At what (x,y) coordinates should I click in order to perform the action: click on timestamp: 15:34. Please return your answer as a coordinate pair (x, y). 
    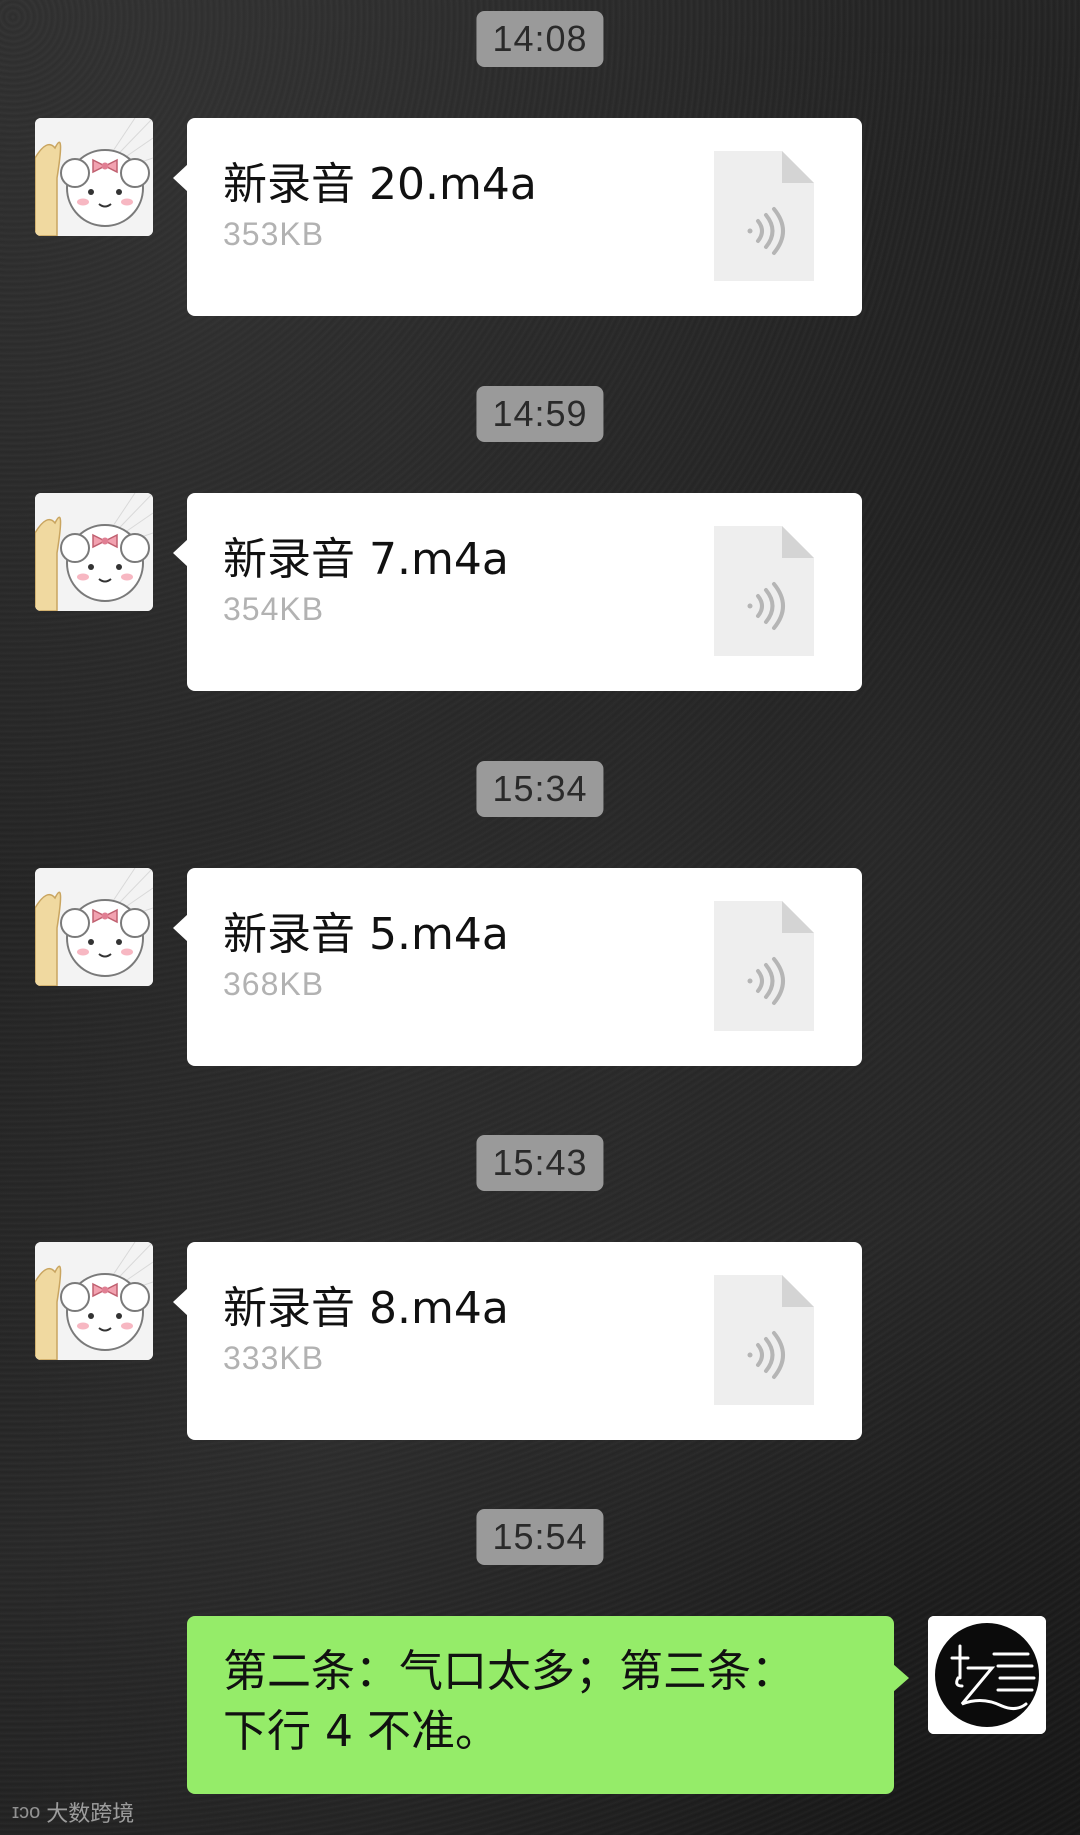
    Looking at the image, I should click on (540, 789).